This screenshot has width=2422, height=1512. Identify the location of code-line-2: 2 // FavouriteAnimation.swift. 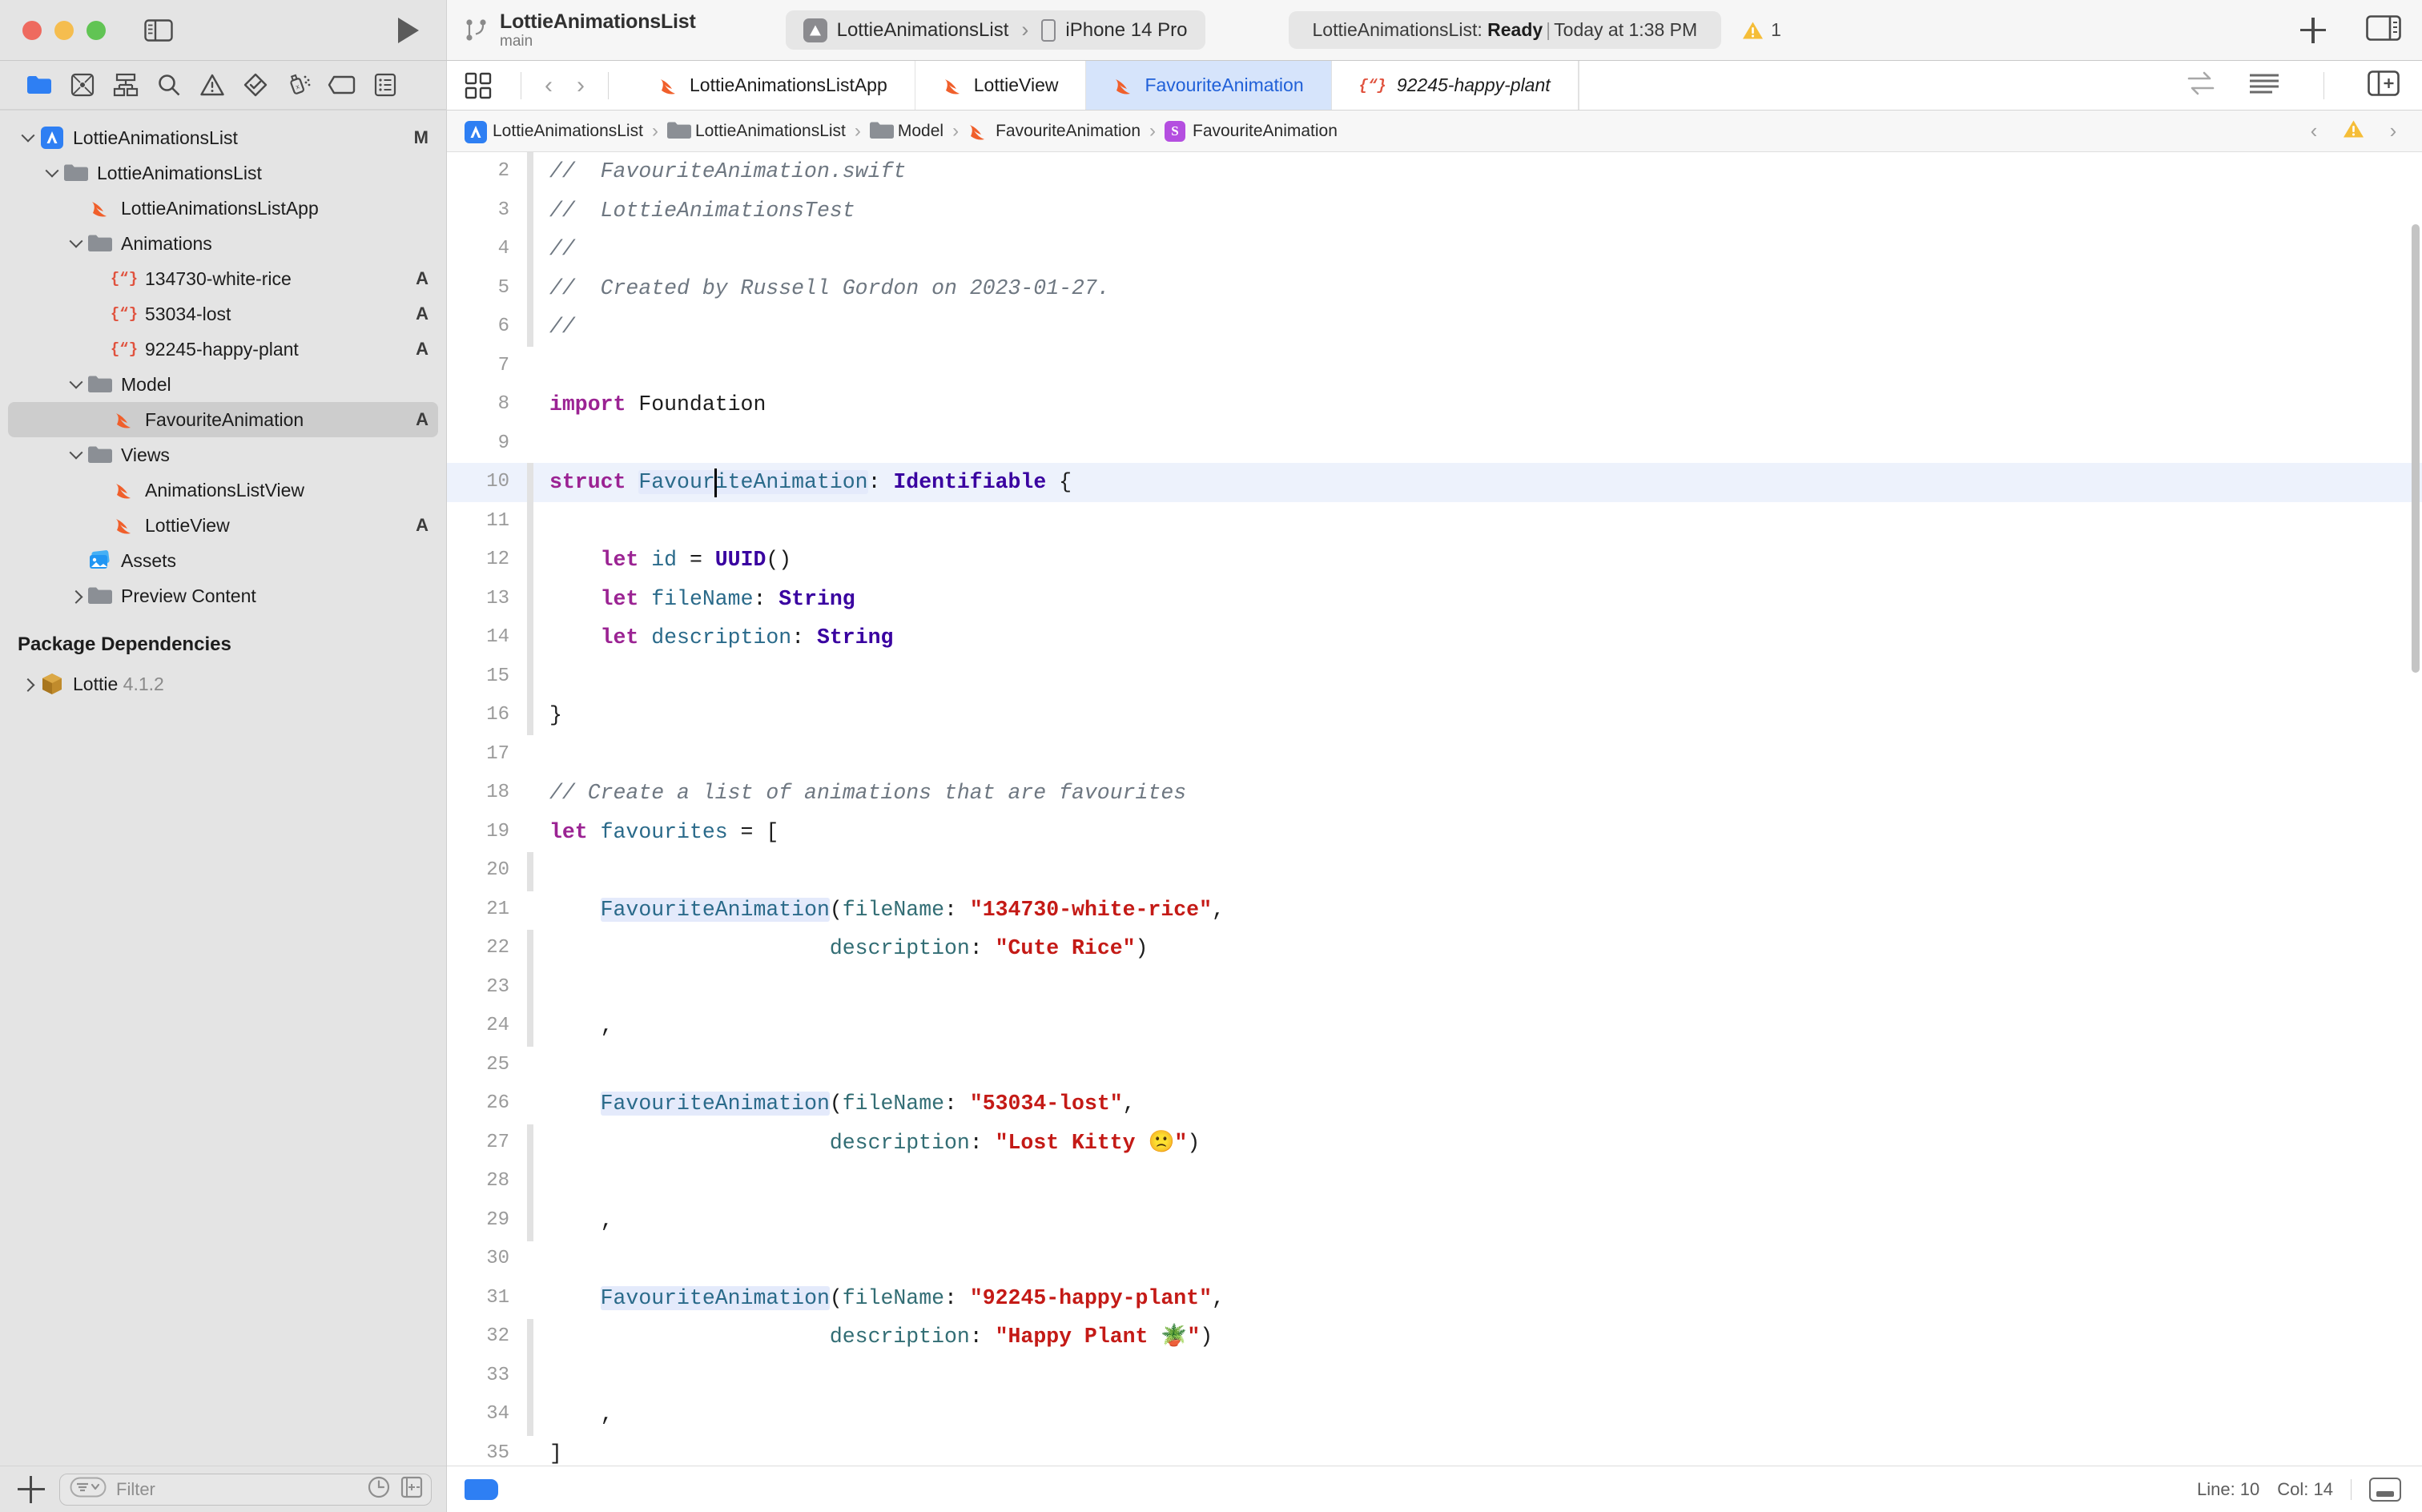
(1434, 171).